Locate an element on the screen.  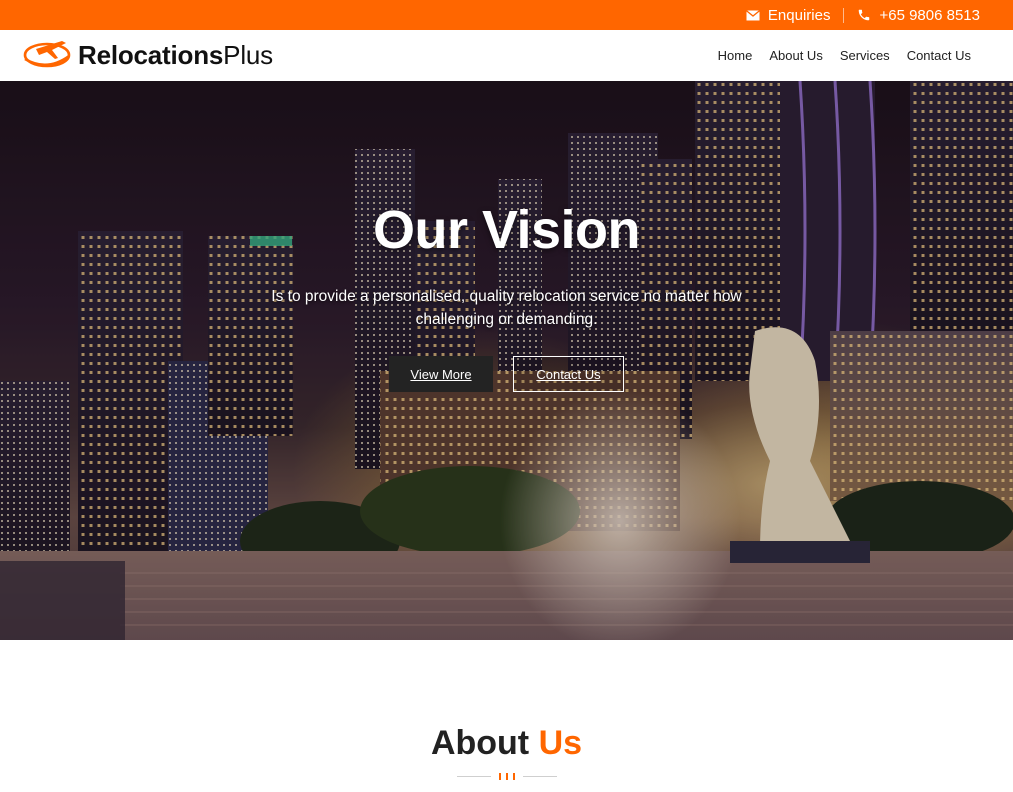
divider-line-right is located at coordinates (539, 776).